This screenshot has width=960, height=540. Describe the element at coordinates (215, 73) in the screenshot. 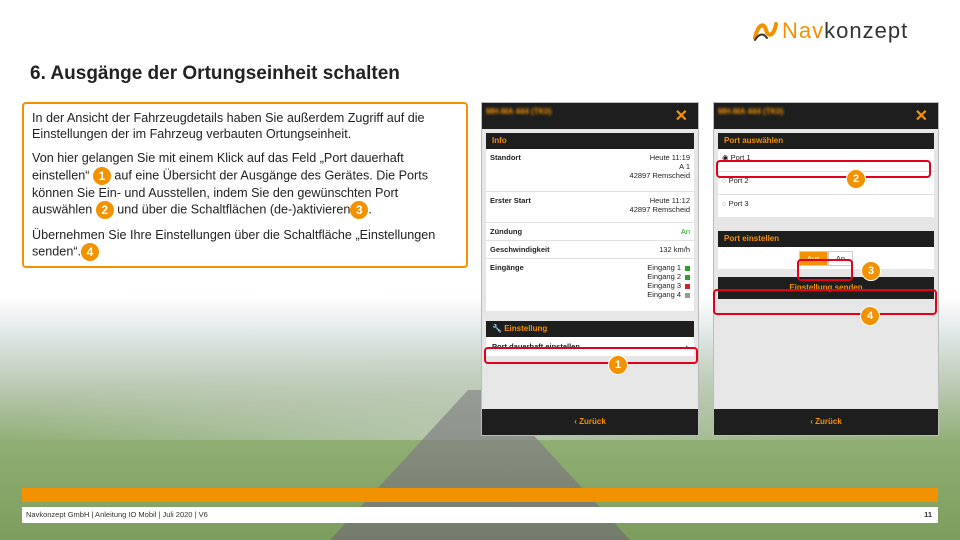

I see `page-title: 6. Ausgänge der Ortungseinheit schalten` at that location.